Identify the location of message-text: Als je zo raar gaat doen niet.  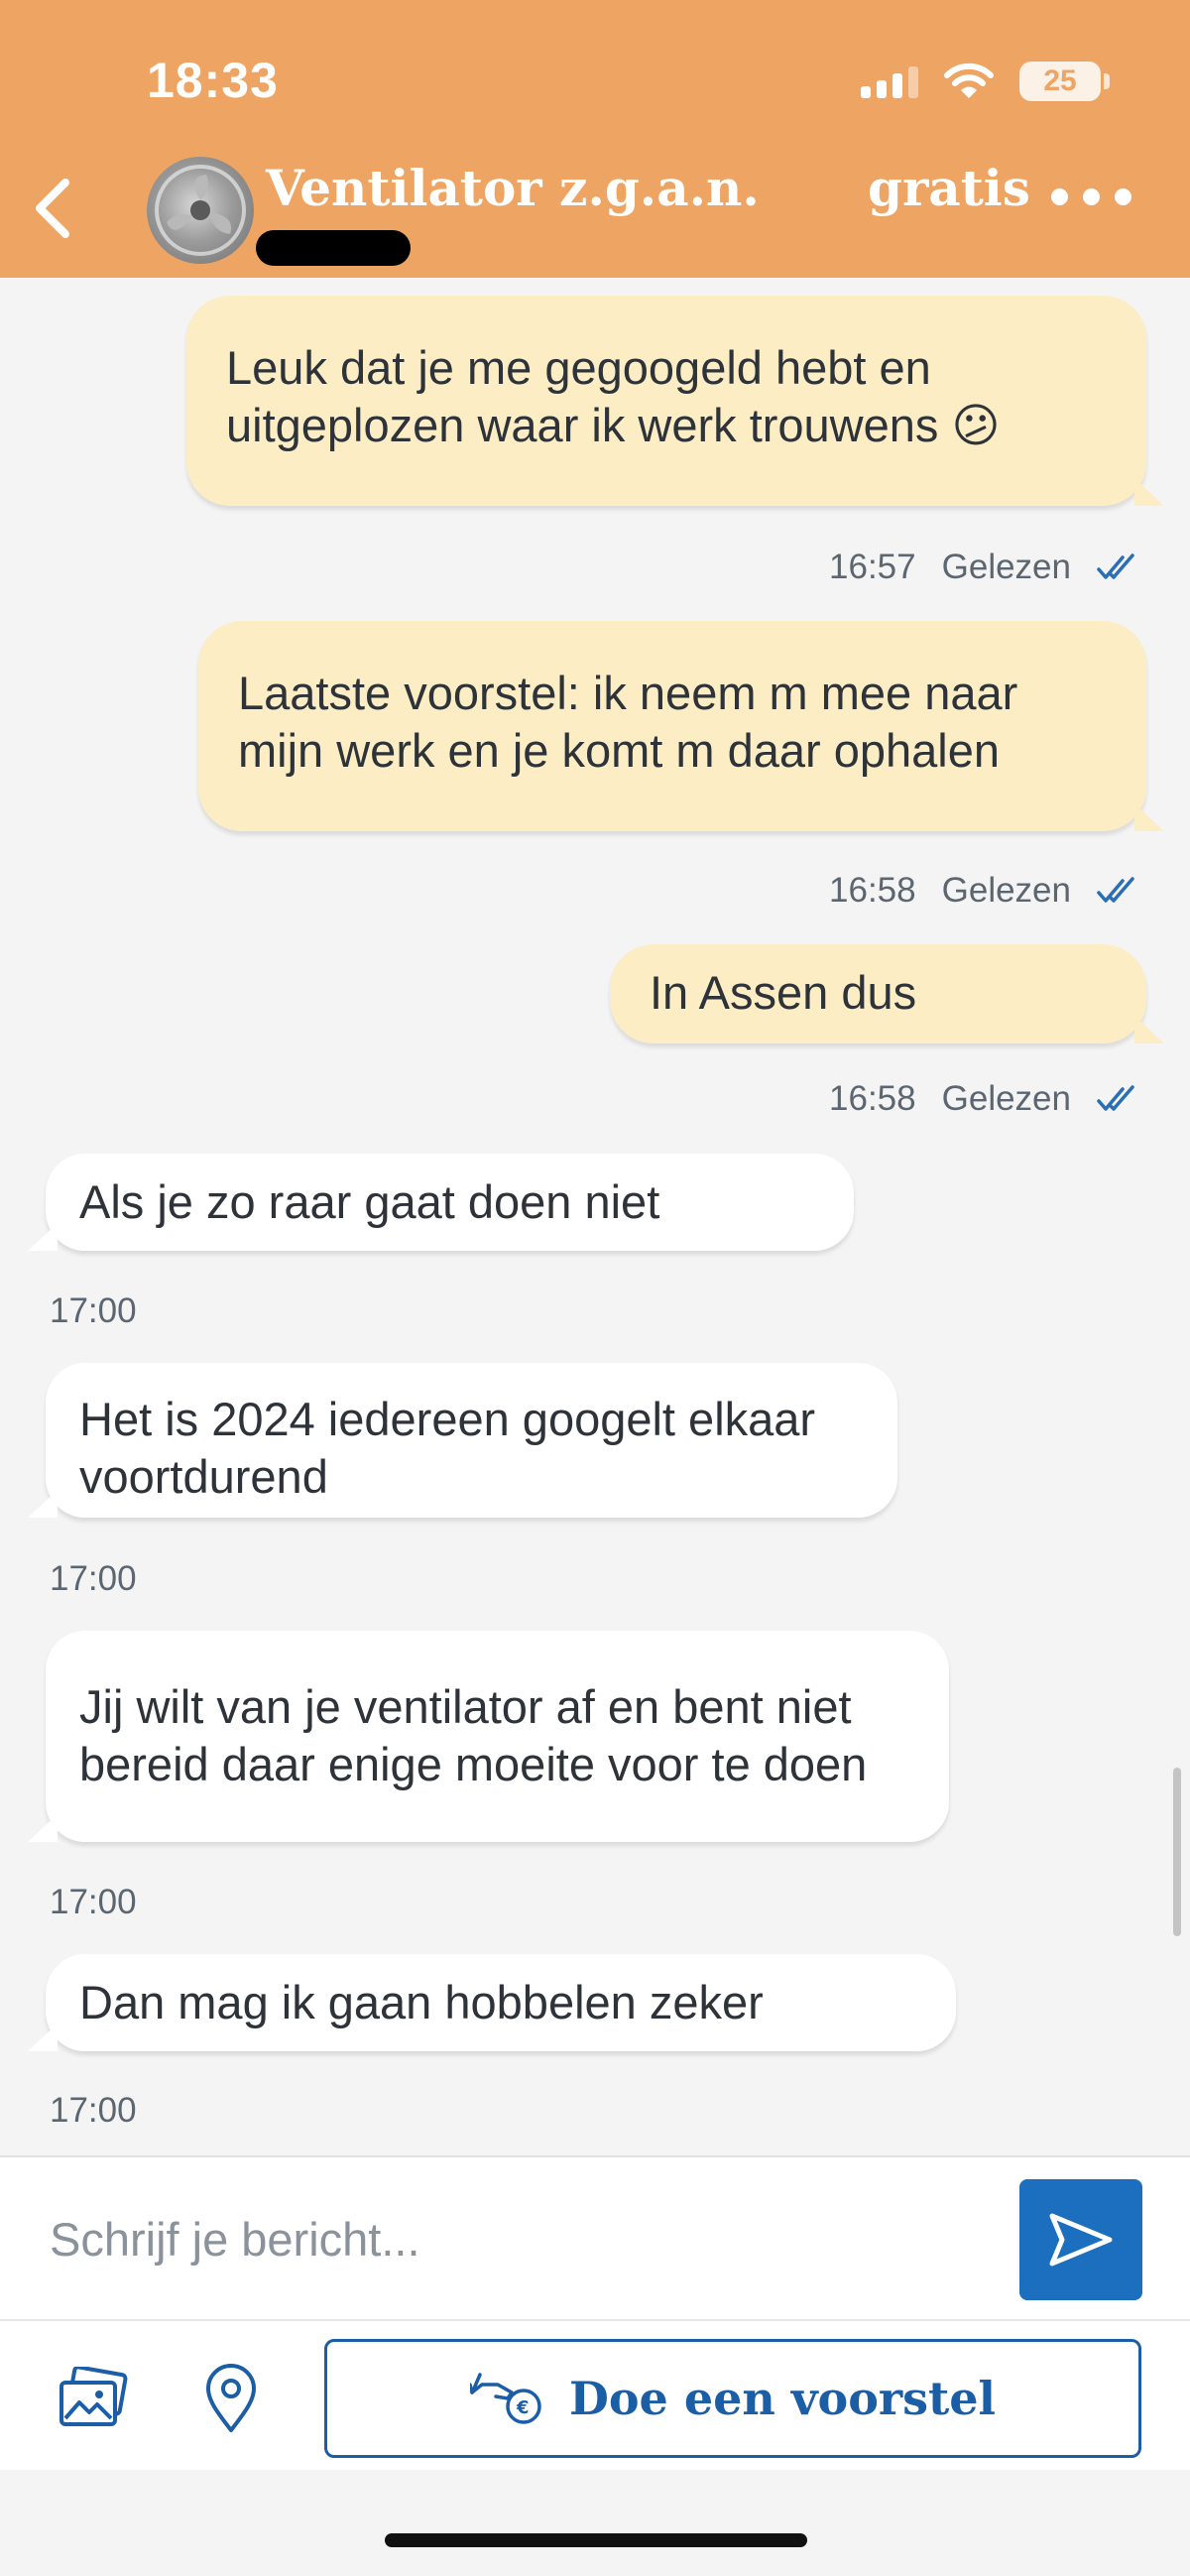
(369, 1201).